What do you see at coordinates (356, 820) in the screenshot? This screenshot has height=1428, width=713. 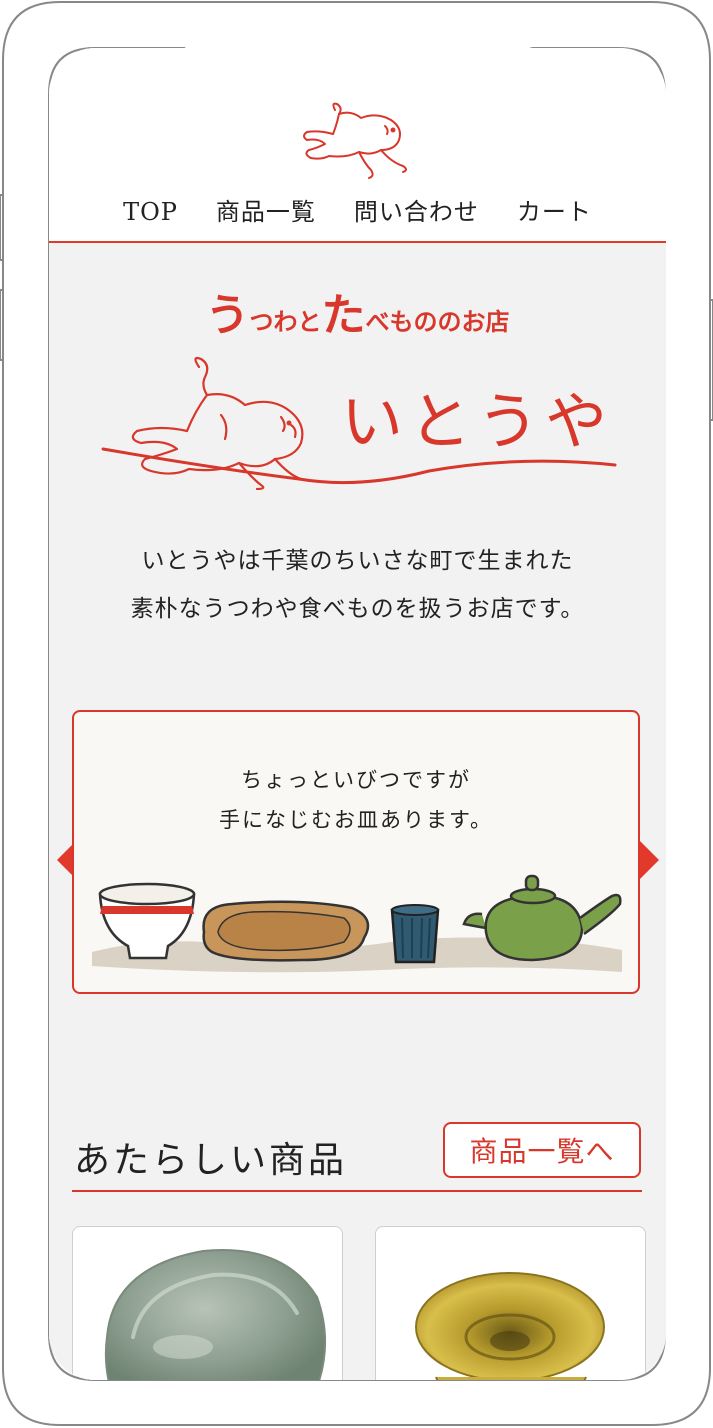 I see `banner-line: 手になじむお皿あります。` at bounding box center [356, 820].